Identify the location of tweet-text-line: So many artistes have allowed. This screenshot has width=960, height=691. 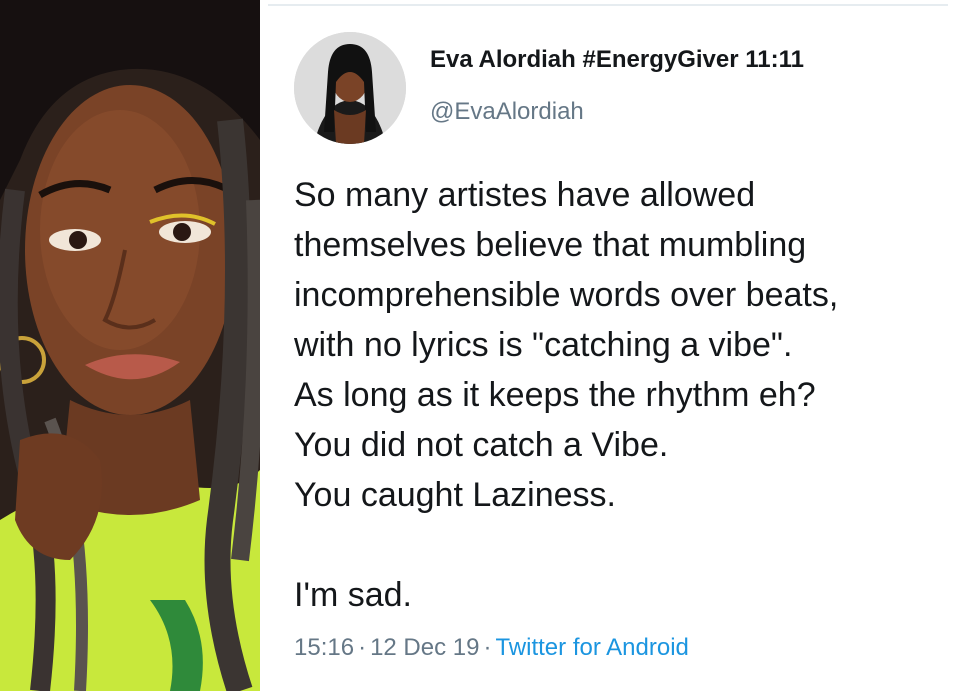
(525, 195).